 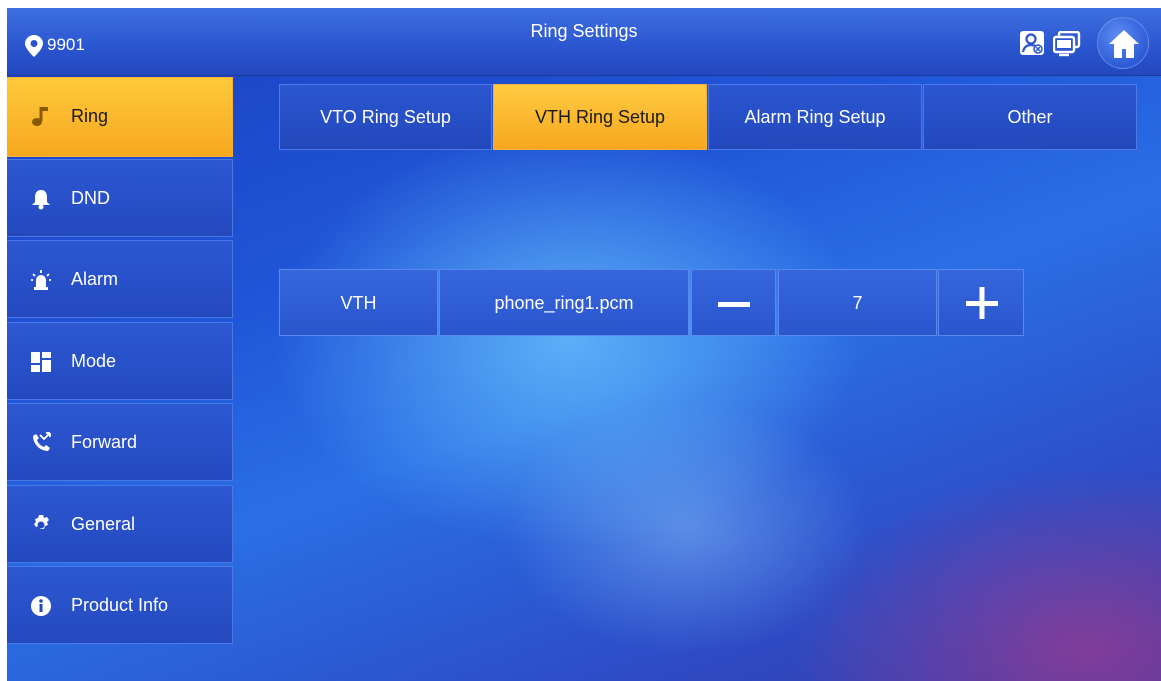 I want to click on info-icon, so click(x=41, y=606).